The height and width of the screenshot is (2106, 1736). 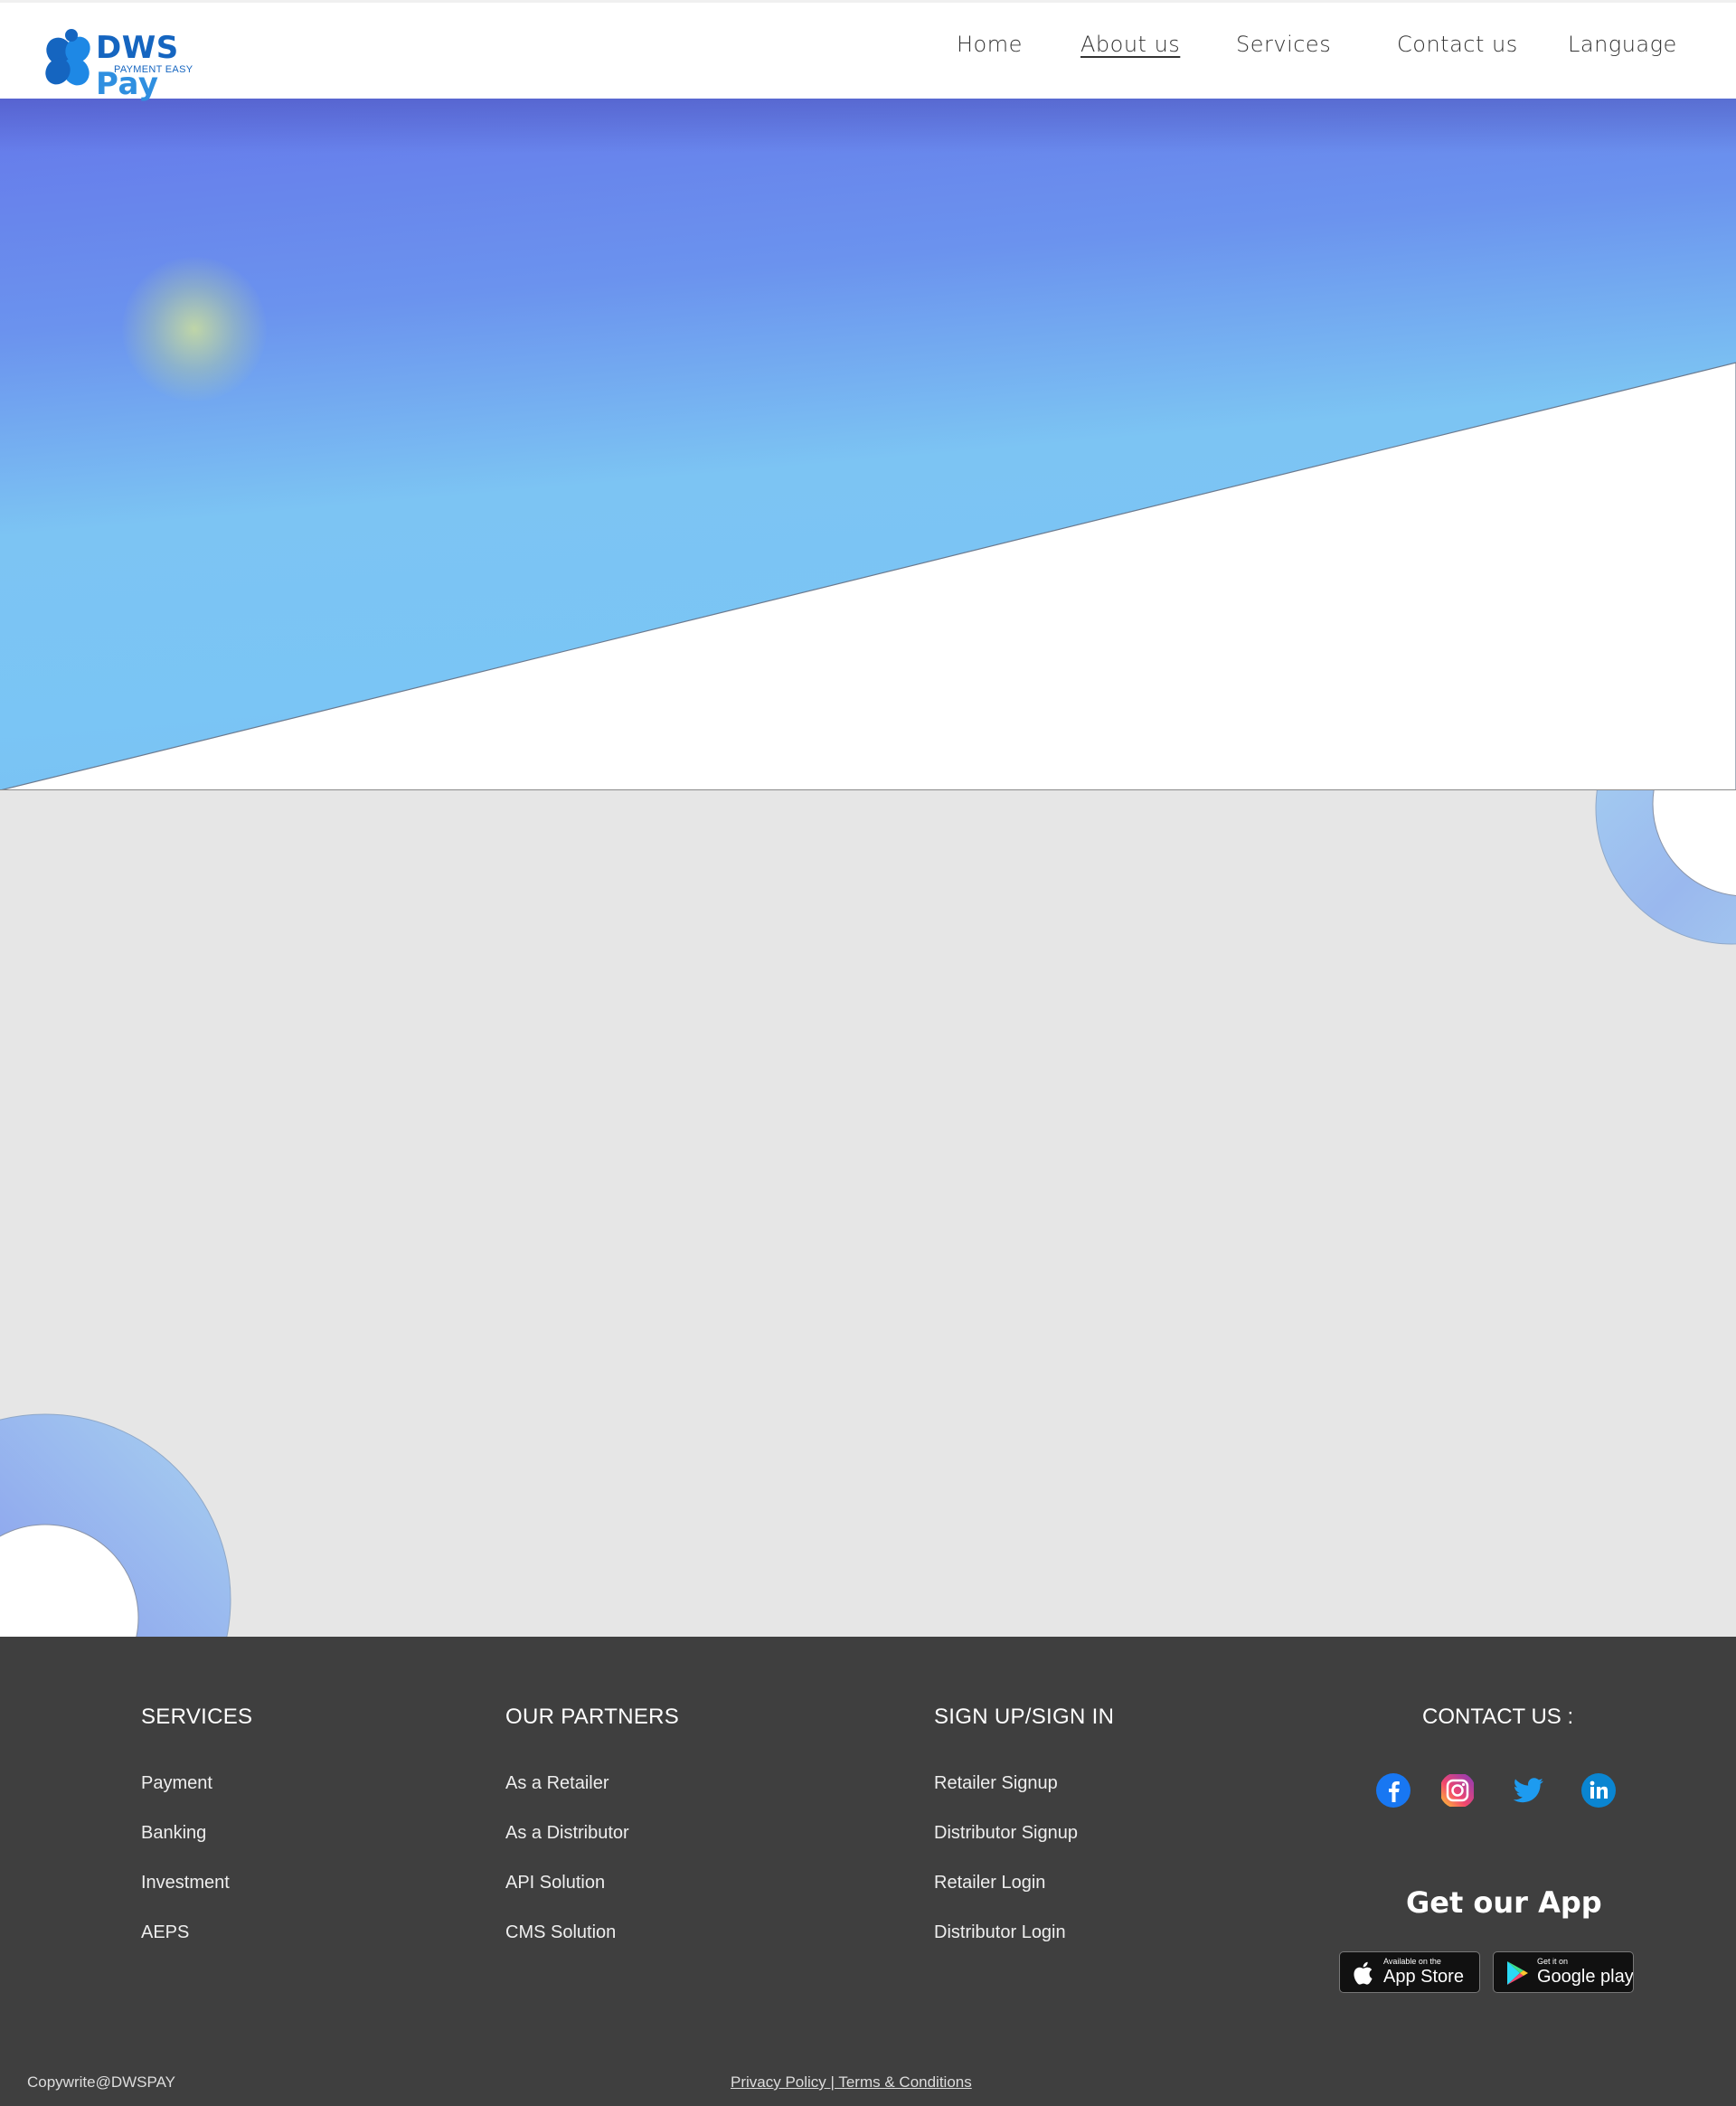 I want to click on footer-col-services: SERVICES Payment Banking Investment AEPS, so click(x=197, y=1838).